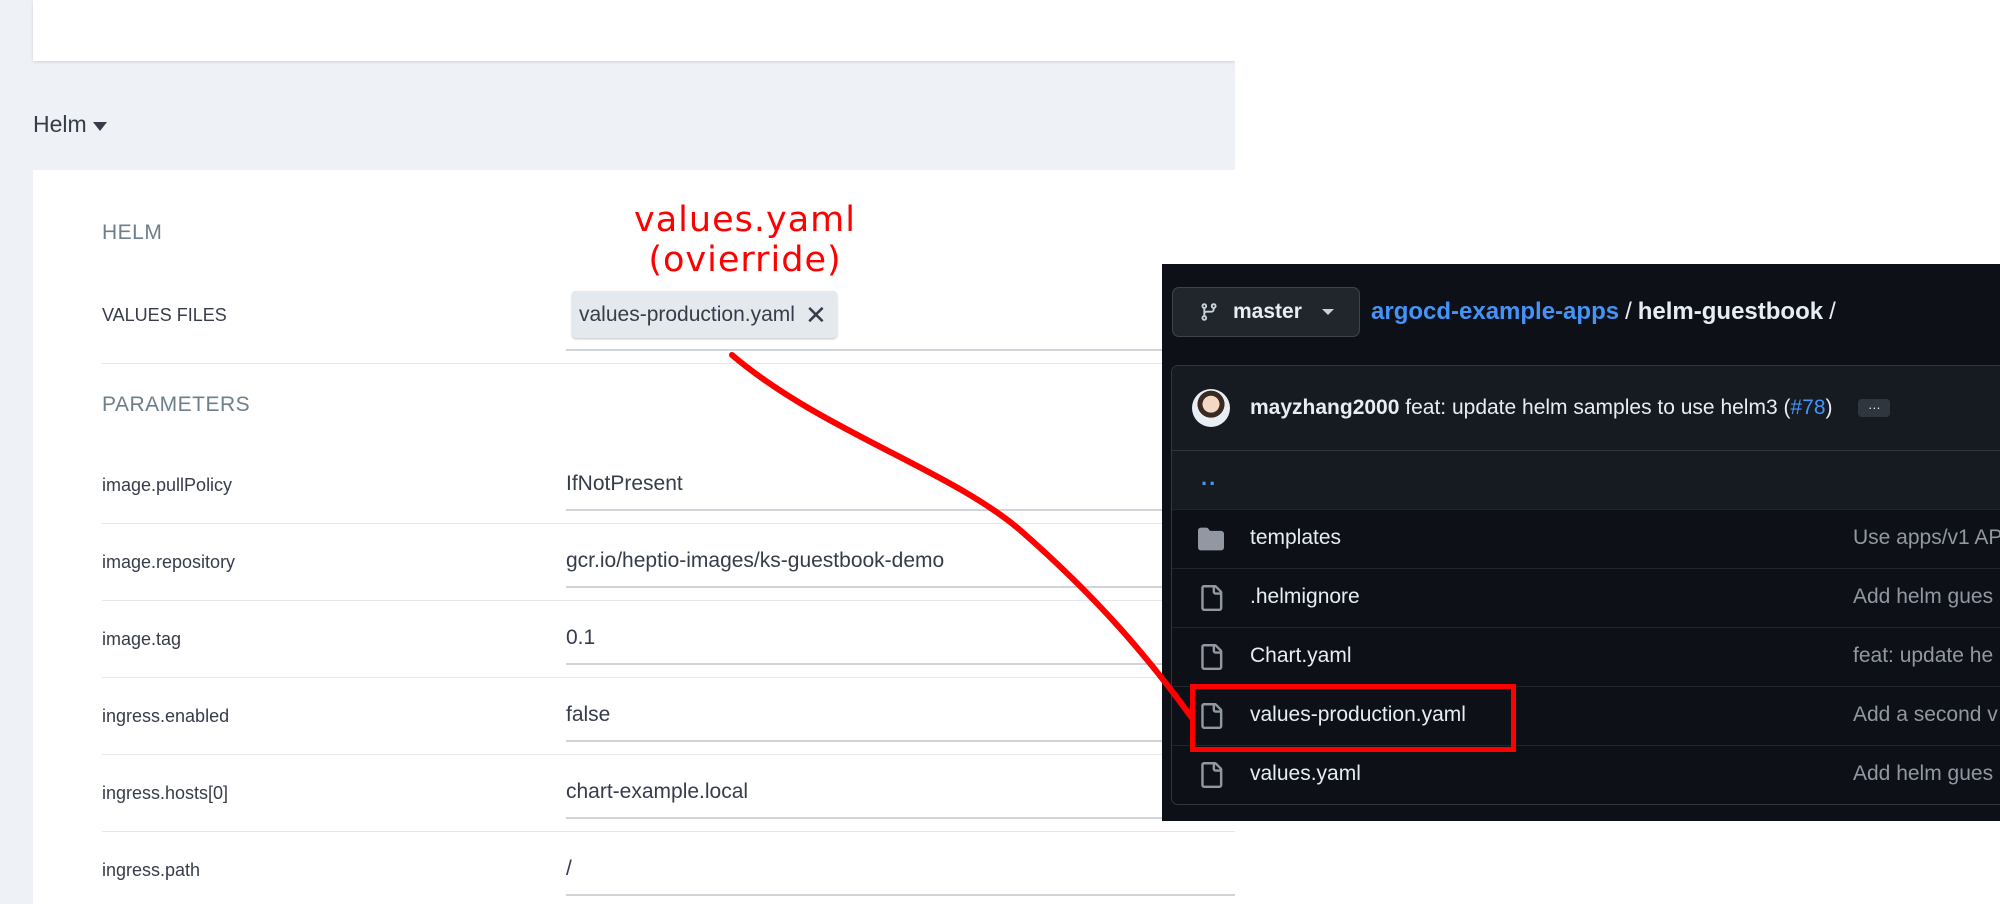 This screenshot has width=2000, height=904. I want to click on param-value-input: false, so click(588, 715).